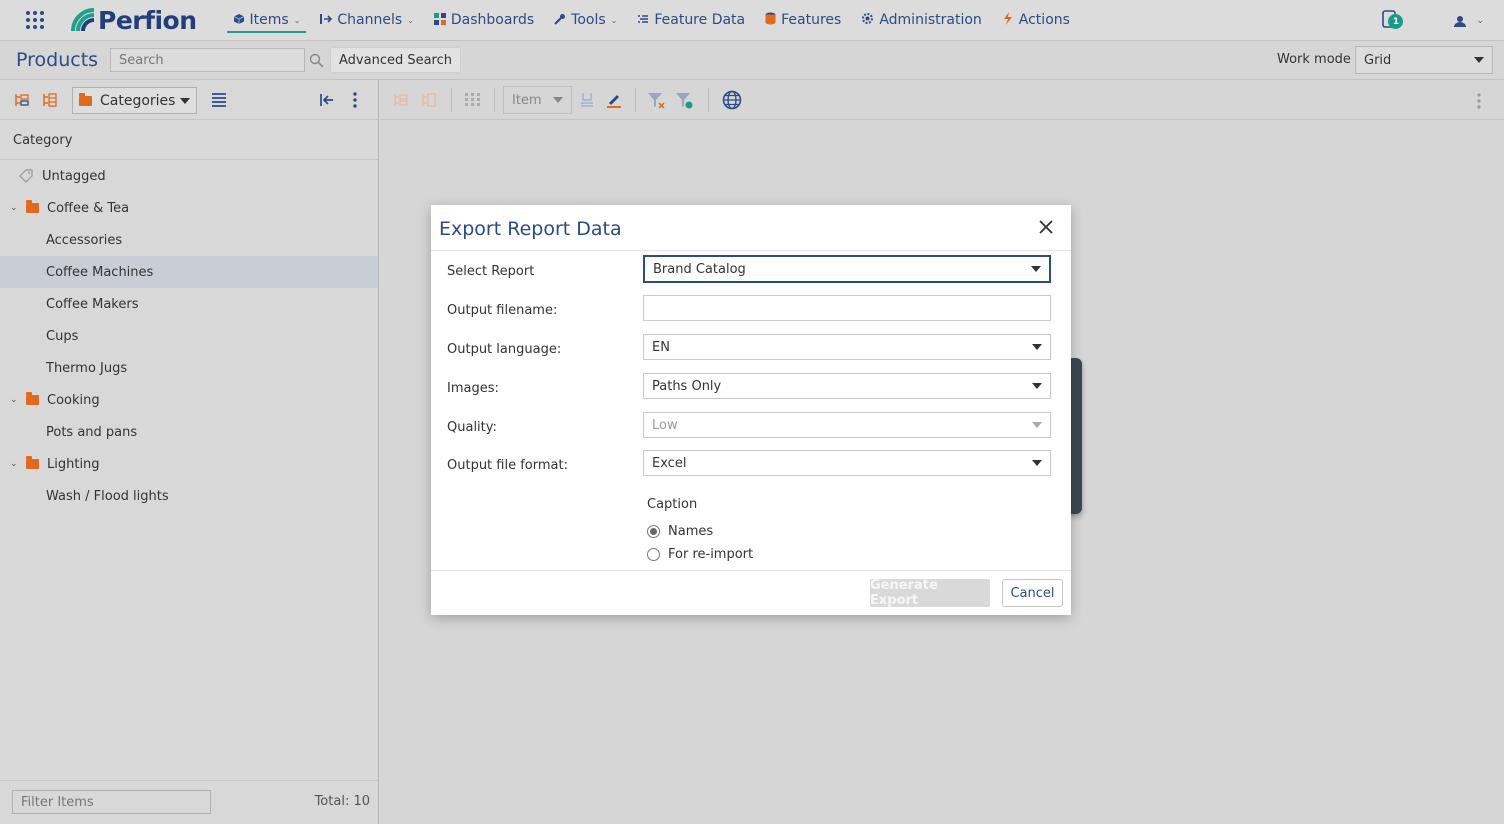 The width and height of the screenshot is (1504, 824). I want to click on nav-tools: Tools ⌄, so click(585, 20).